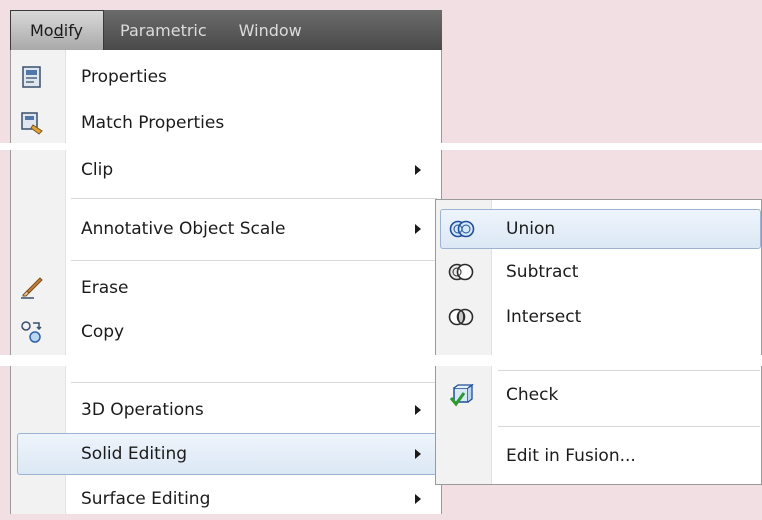 The height and width of the screenshot is (520, 762). Describe the element at coordinates (531, 229) in the screenshot. I see `submenu-item-label: Union` at that location.